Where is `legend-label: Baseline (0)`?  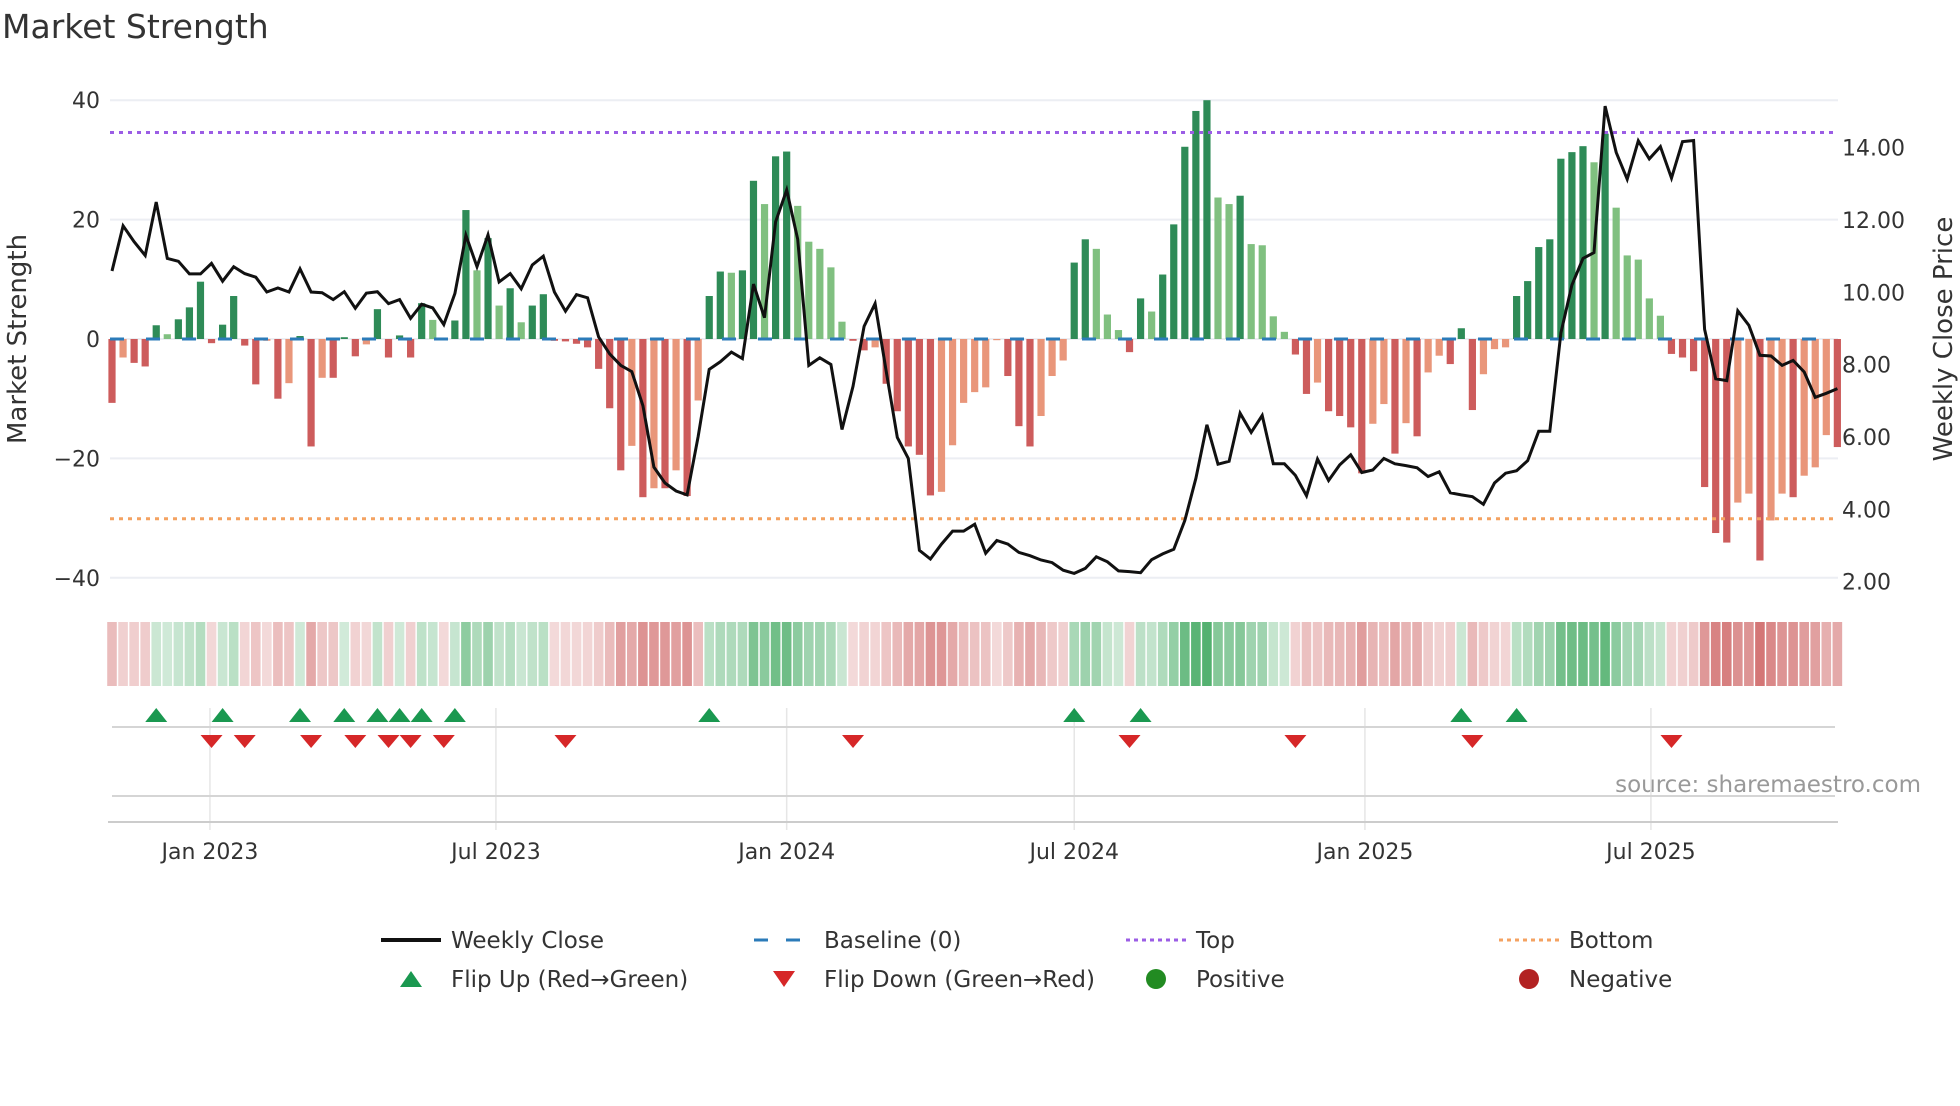 legend-label: Baseline (0) is located at coordinates (892, 941).